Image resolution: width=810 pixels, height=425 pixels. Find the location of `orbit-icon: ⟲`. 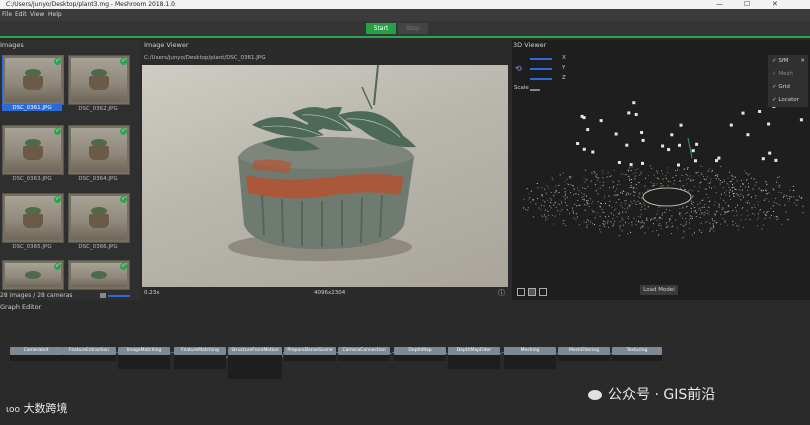

orbit-icon: ⟲ is located at coordinates (518, 68).